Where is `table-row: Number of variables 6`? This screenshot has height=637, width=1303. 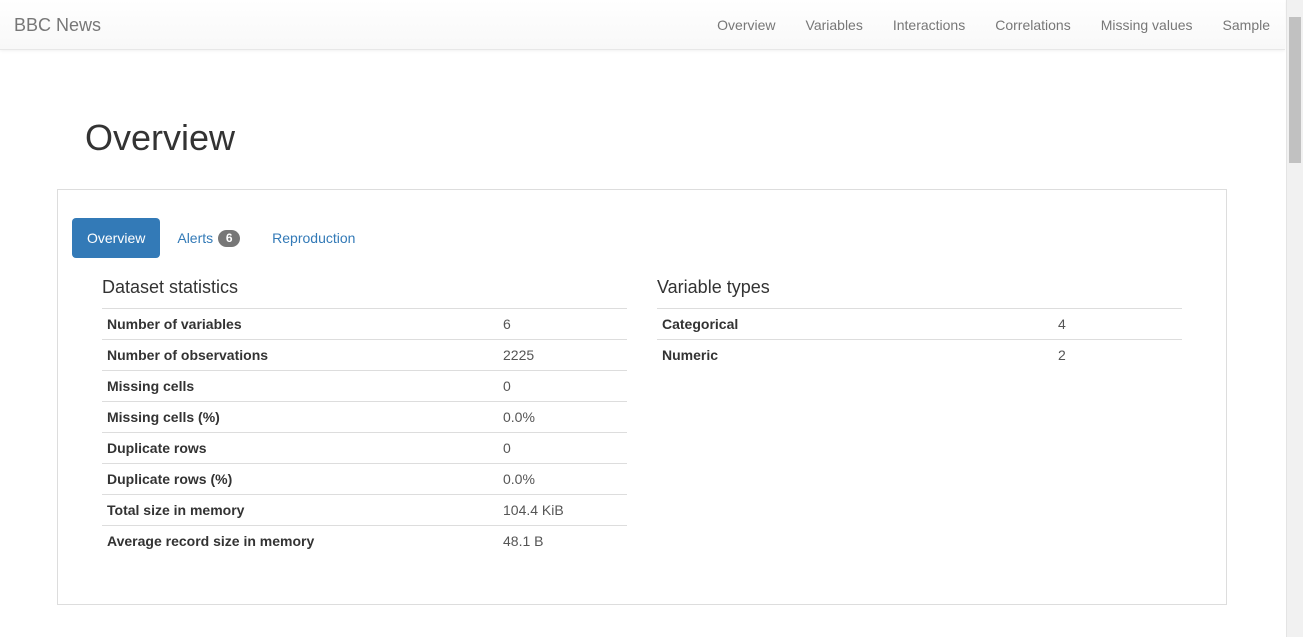 table-row: Number of variables 6 is located at coordinates (364, 324).